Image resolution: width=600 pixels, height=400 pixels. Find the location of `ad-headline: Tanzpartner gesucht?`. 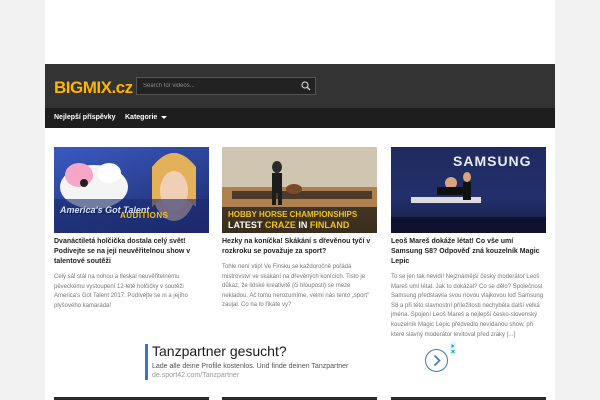

ad-headline: Tanzpartner gesucht? is located at coordinates (219, 351).